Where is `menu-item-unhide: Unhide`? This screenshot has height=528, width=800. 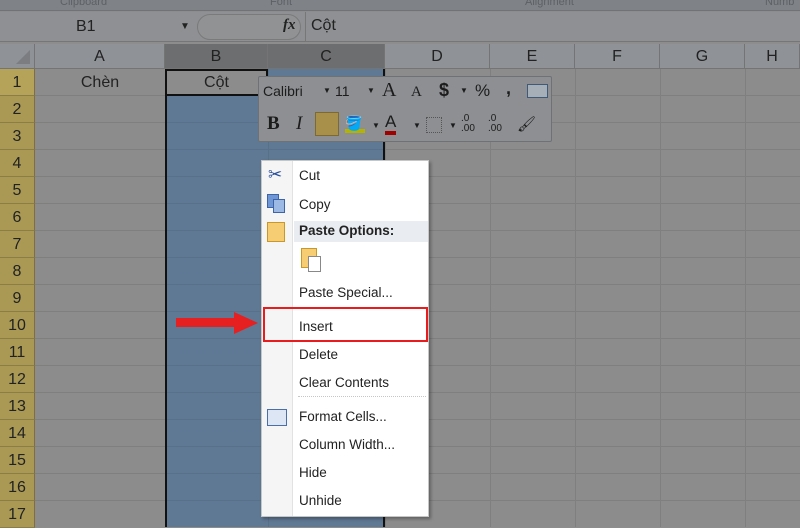 menu-item-unhide: Unhide is located at coordinates (320, 501).